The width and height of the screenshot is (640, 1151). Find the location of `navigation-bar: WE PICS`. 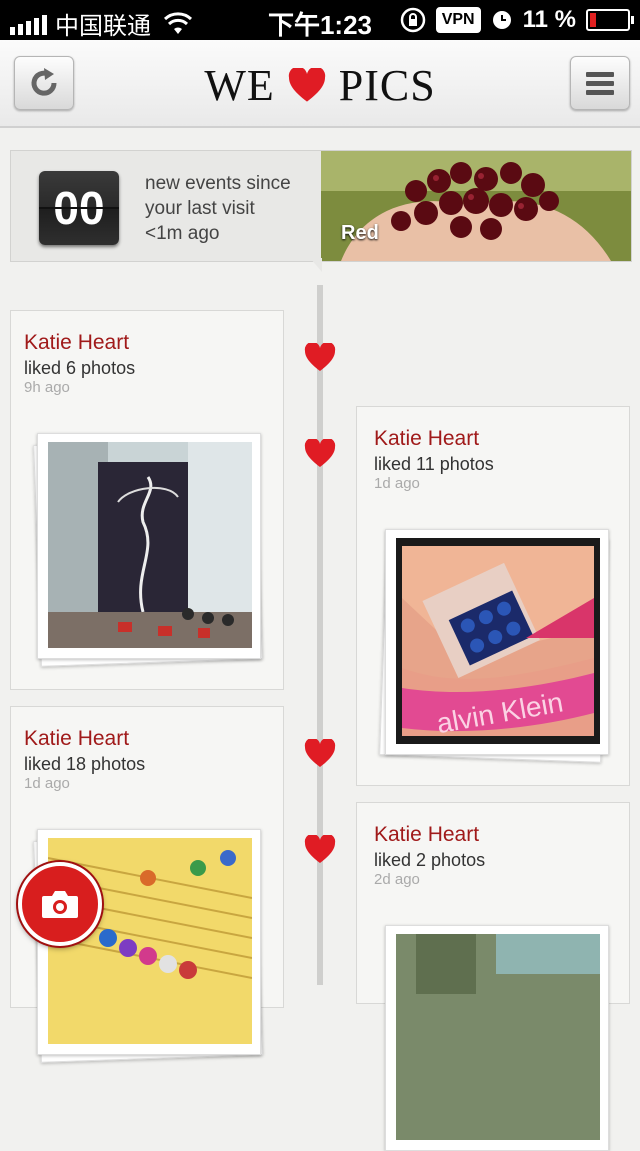

navigation-bar: WE PICS is located at coordinates (320, 84).